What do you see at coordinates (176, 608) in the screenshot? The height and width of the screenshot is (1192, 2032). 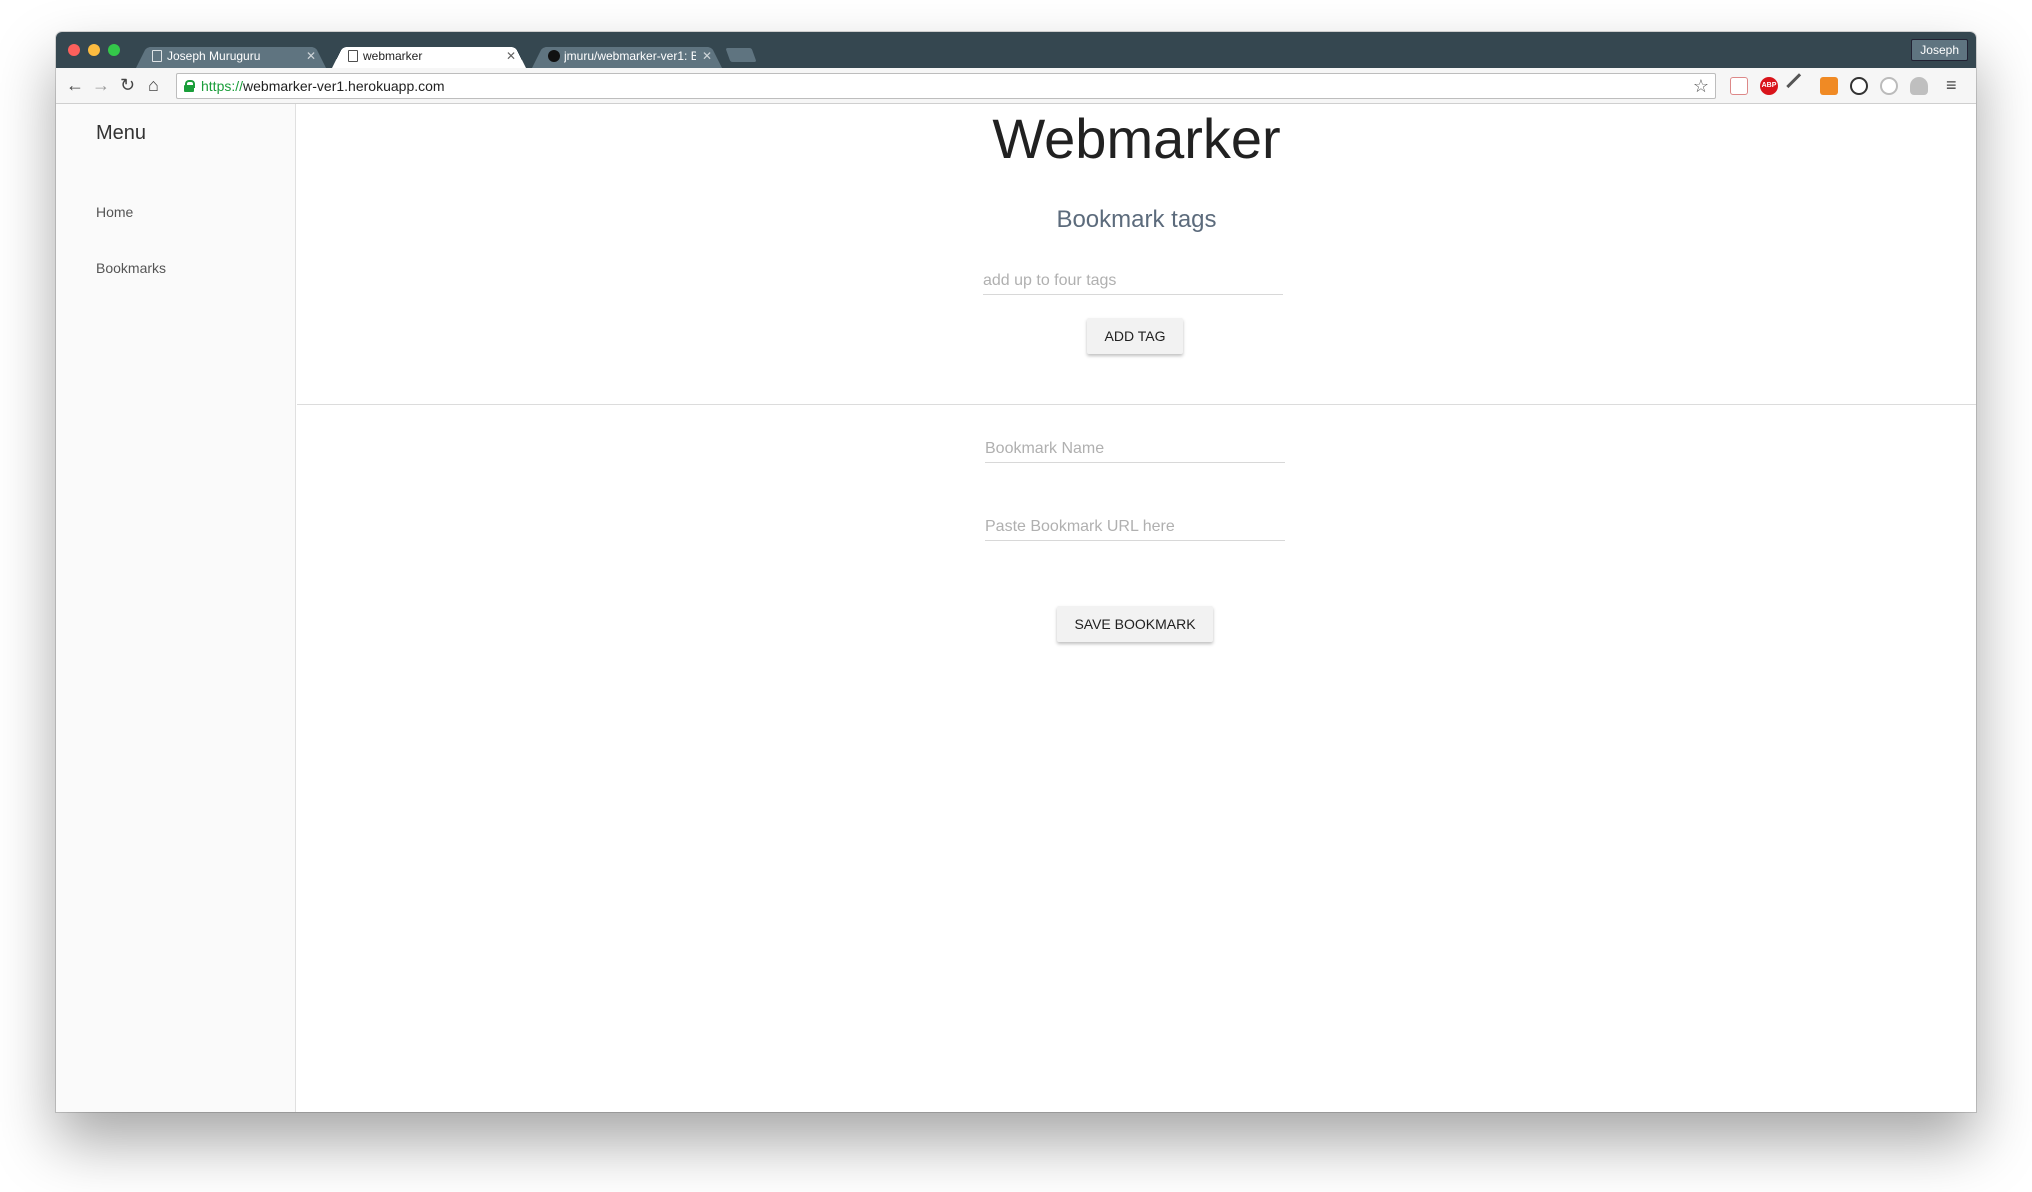 I see `sidebar: Menu Home Bookmarks` at bounding box center [176, 608].